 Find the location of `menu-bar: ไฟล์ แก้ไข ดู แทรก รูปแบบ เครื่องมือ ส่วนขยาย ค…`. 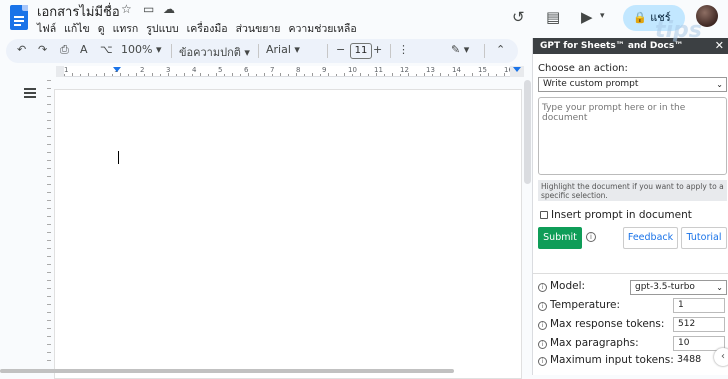

menu-bar: ไฟล์ แก้ไข ดู แทรก รูปแบบ เครื่องมือ ส่วนขยาย ค… is located at coordinates (201, 28).